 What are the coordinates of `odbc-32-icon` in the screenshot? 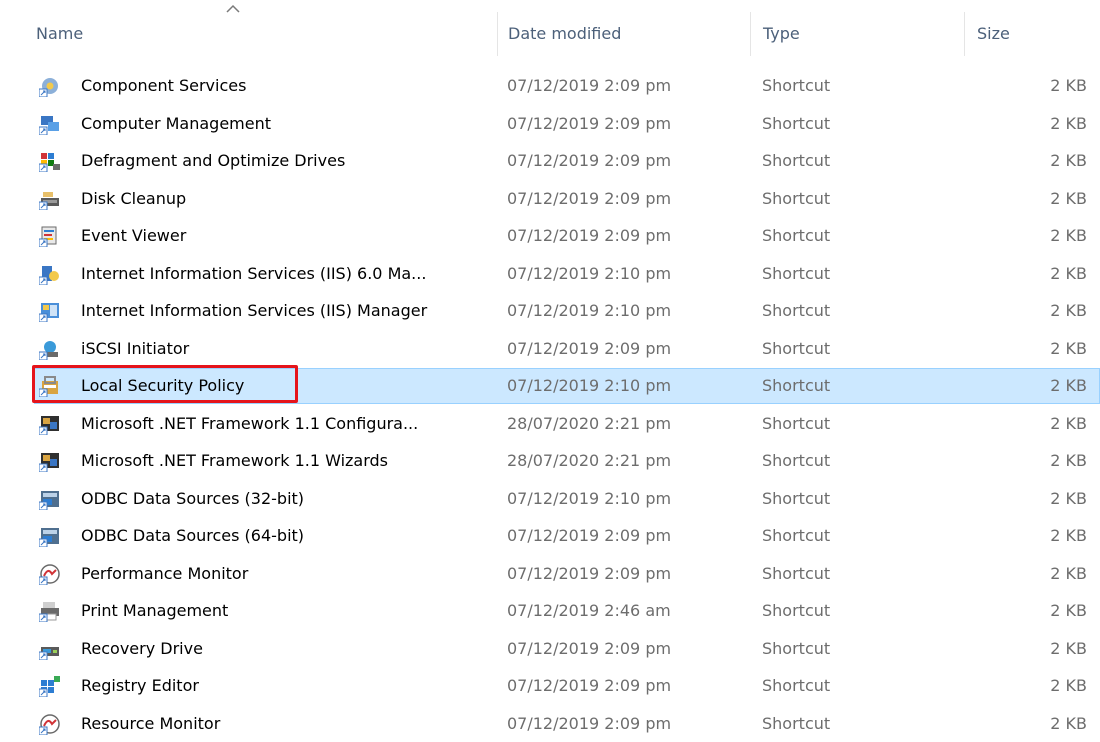 It's located at (49, 500).